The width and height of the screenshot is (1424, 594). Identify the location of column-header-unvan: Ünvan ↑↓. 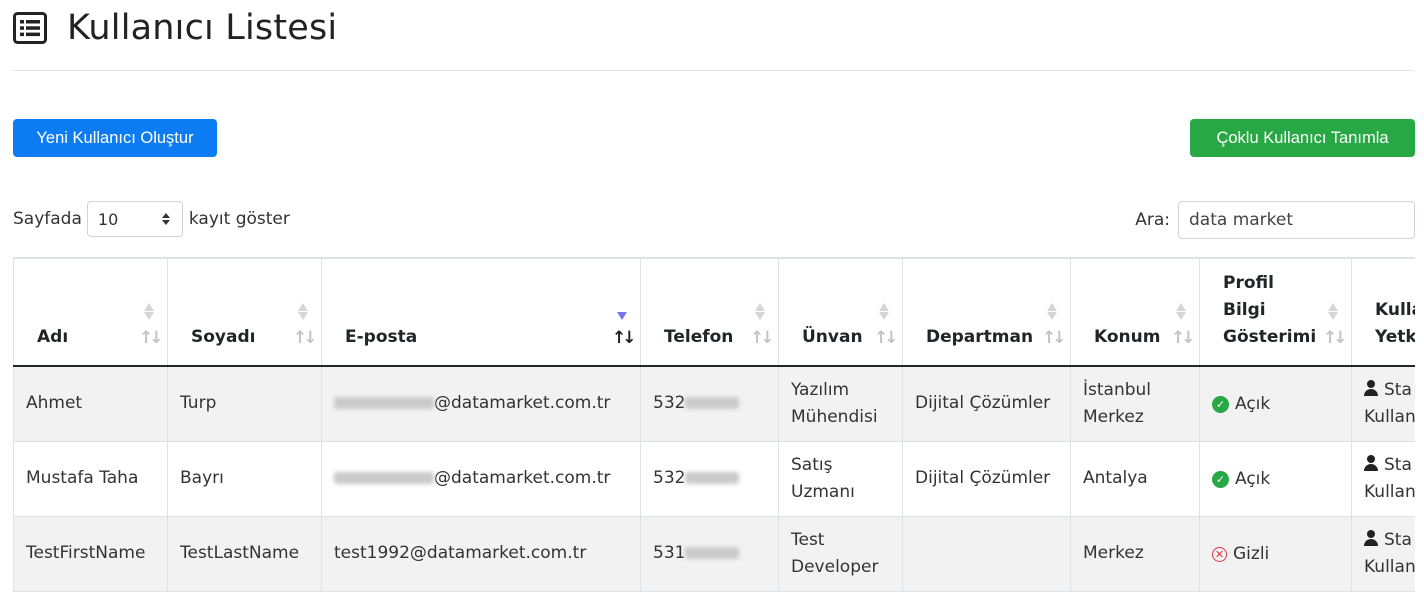
(840, 312).